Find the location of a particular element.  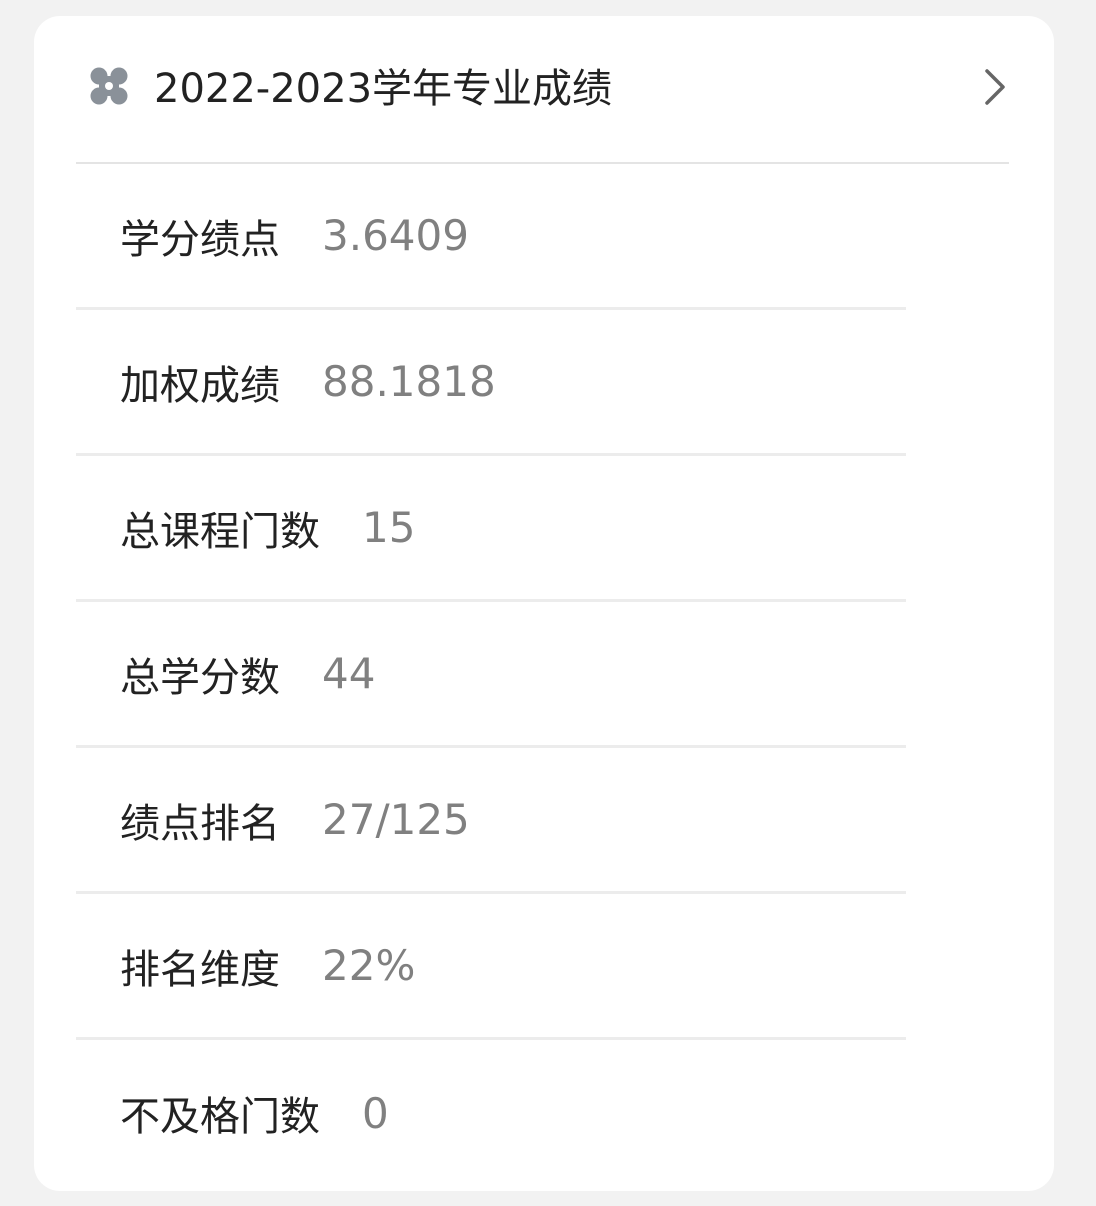

stat-label: 总学分数 is located at coordinates (200, 677).